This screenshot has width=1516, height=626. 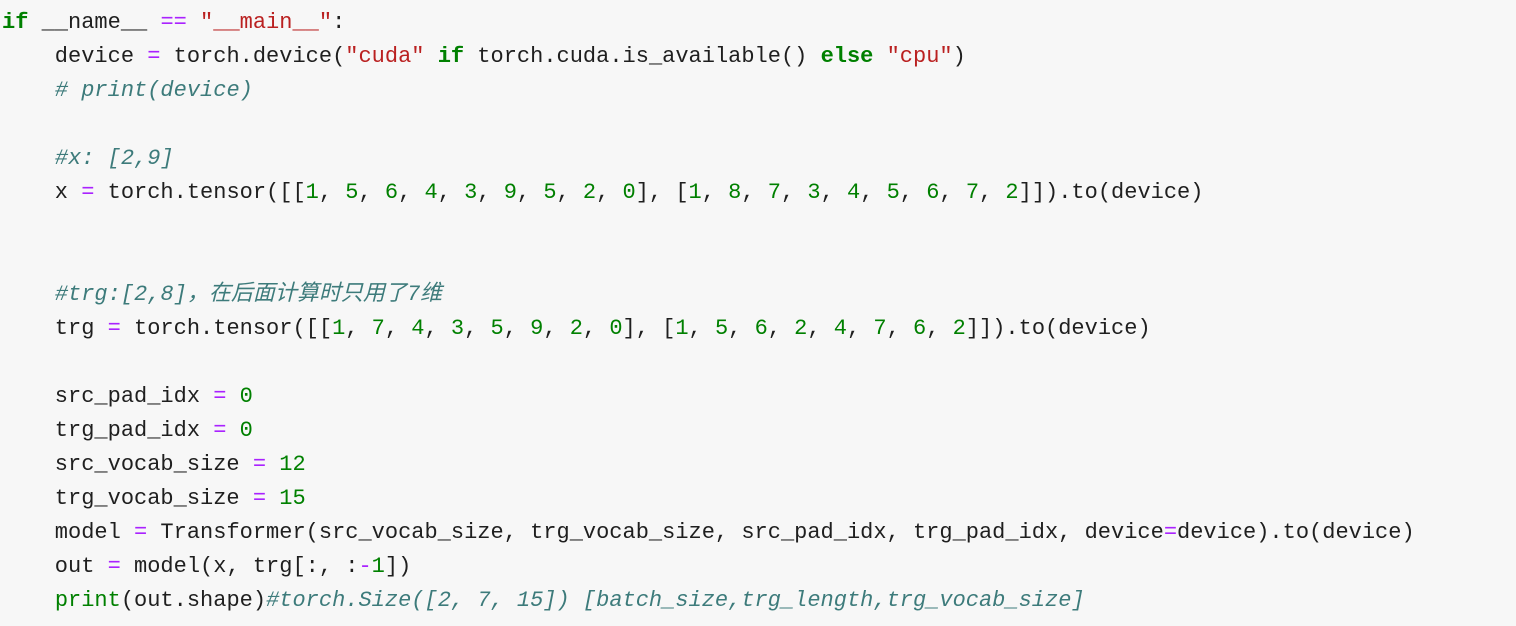 I want to click on code-token: model, so click(x=68, y=532).